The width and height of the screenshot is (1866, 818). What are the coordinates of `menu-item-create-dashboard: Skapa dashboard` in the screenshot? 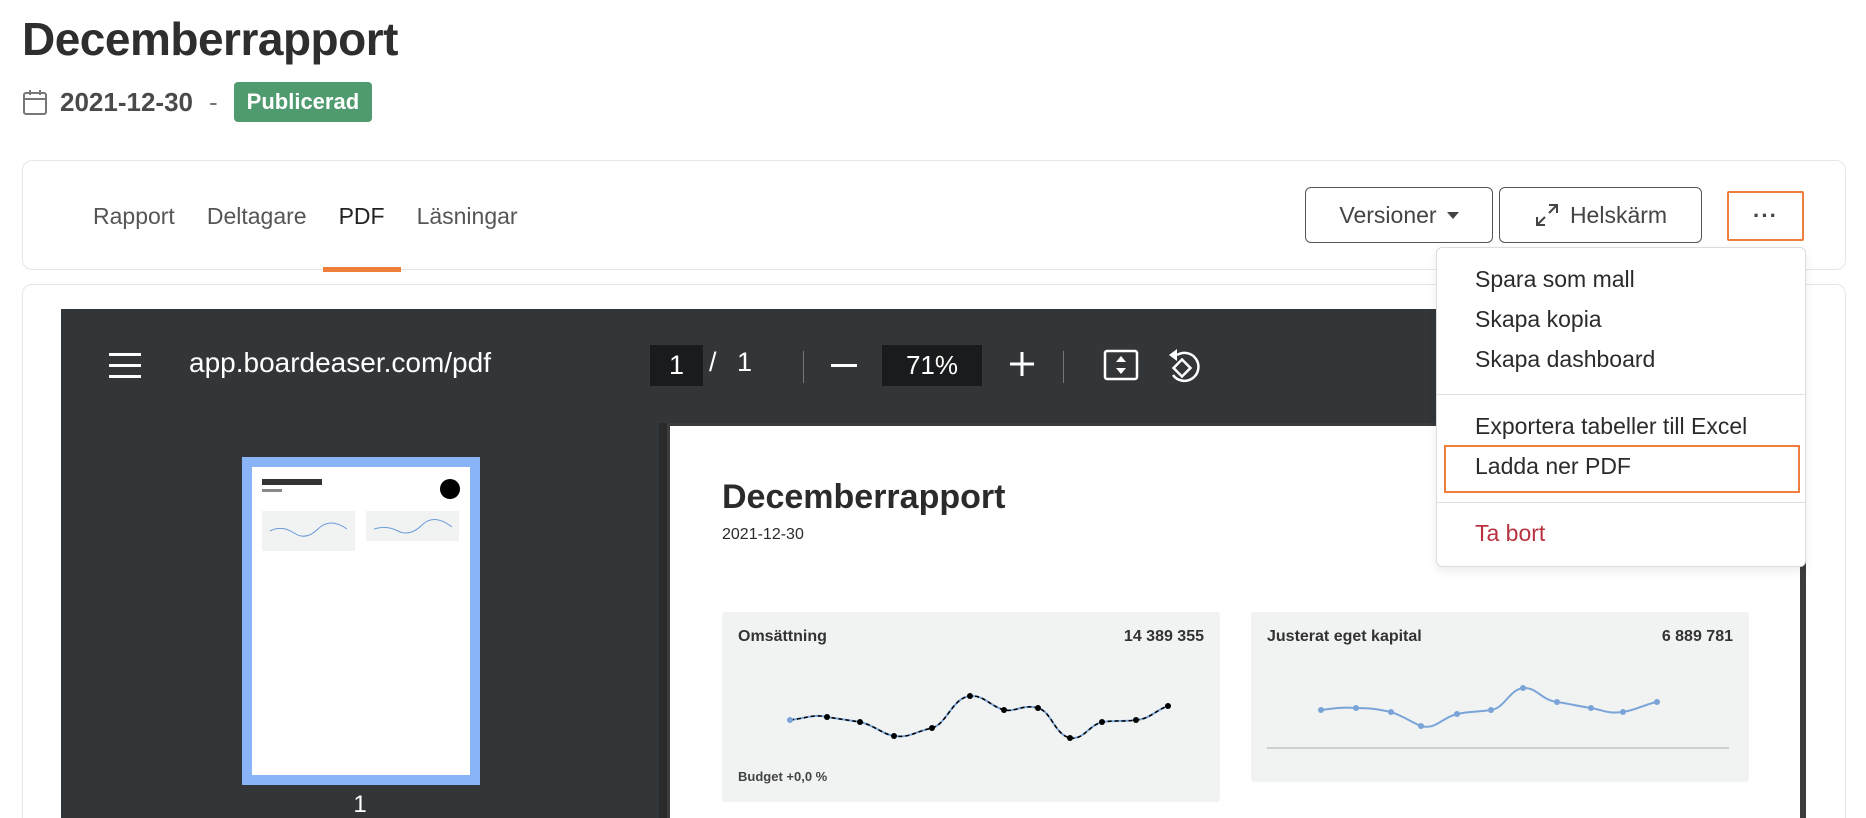 It's located at (1565, 359).